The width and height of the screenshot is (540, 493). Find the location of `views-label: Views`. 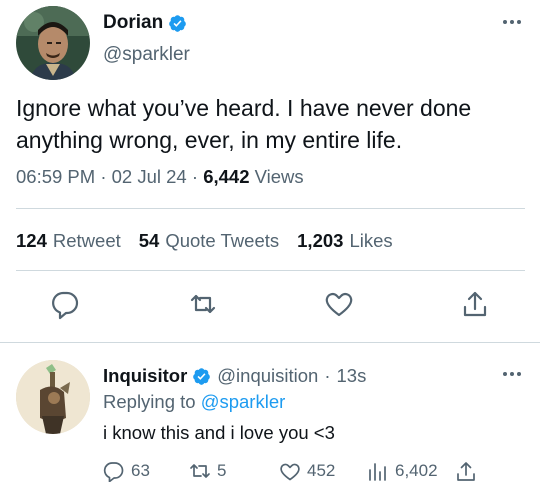

views-label: Views is located at coordinates (279, 176).